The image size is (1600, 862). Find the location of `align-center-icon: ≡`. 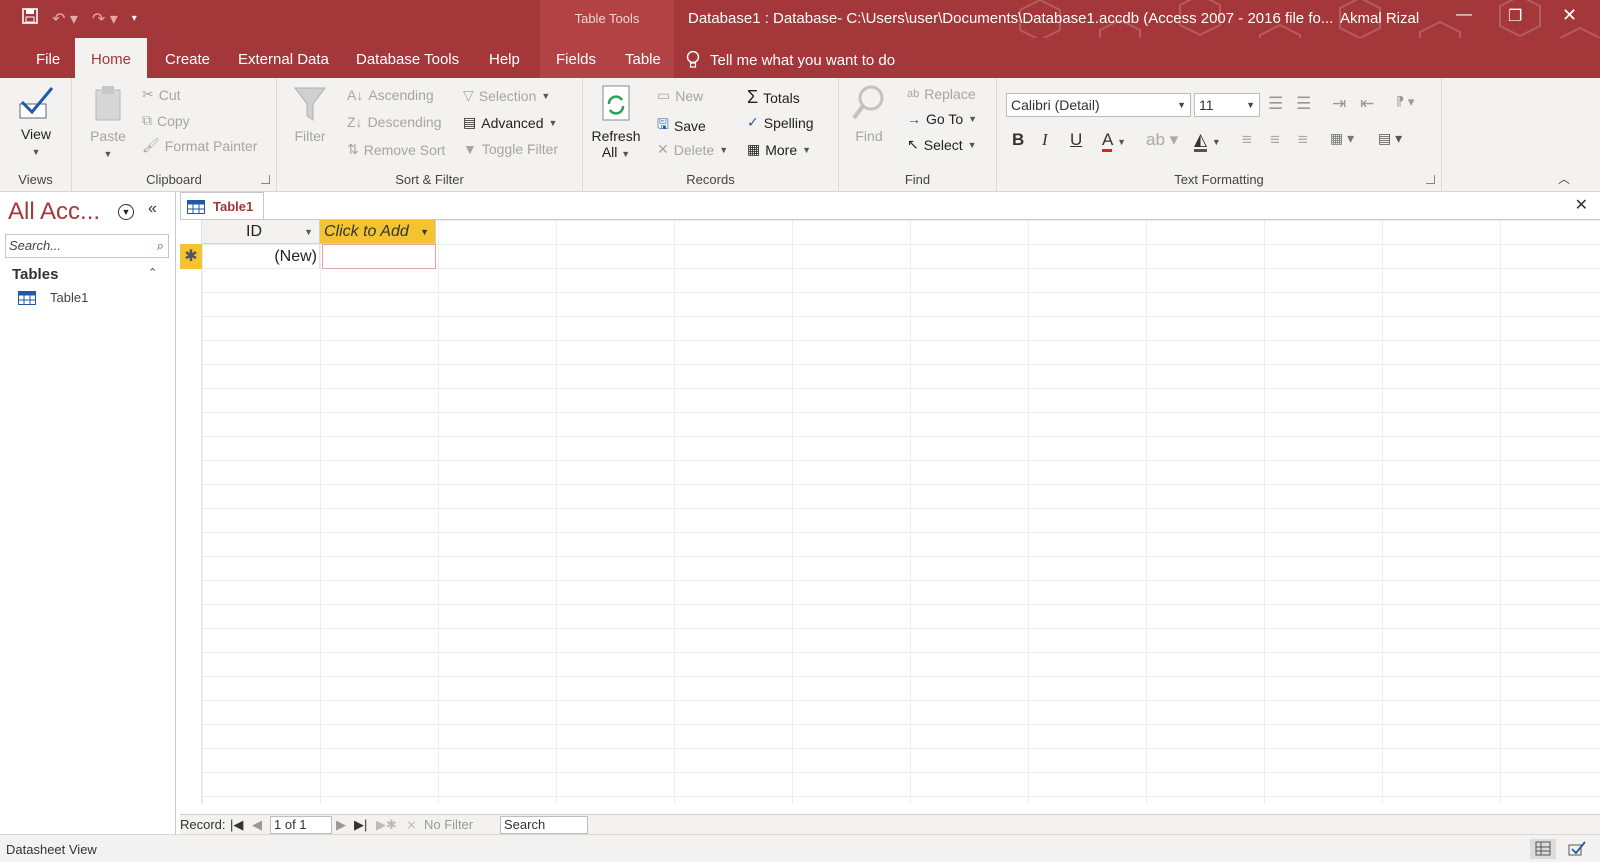

align-center-icon: ≡ is located at coordinates (1275, 140).